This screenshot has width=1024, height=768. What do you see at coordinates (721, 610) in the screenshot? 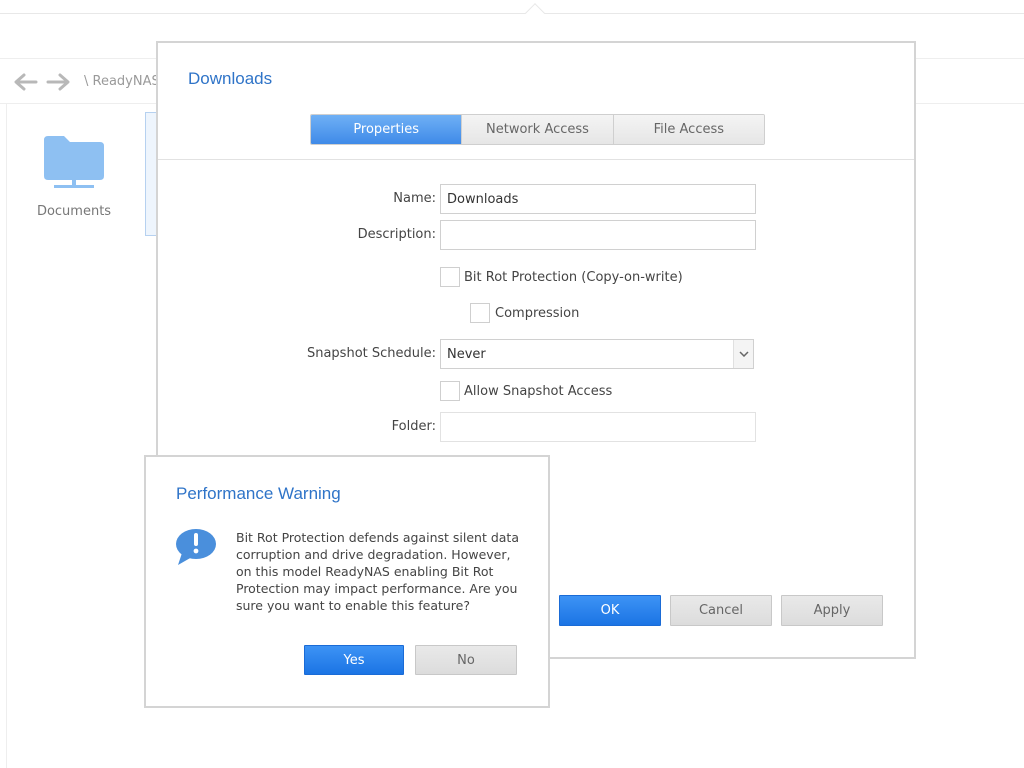
I see `cancel-button: Cancel` at bounding box center [721, 610].